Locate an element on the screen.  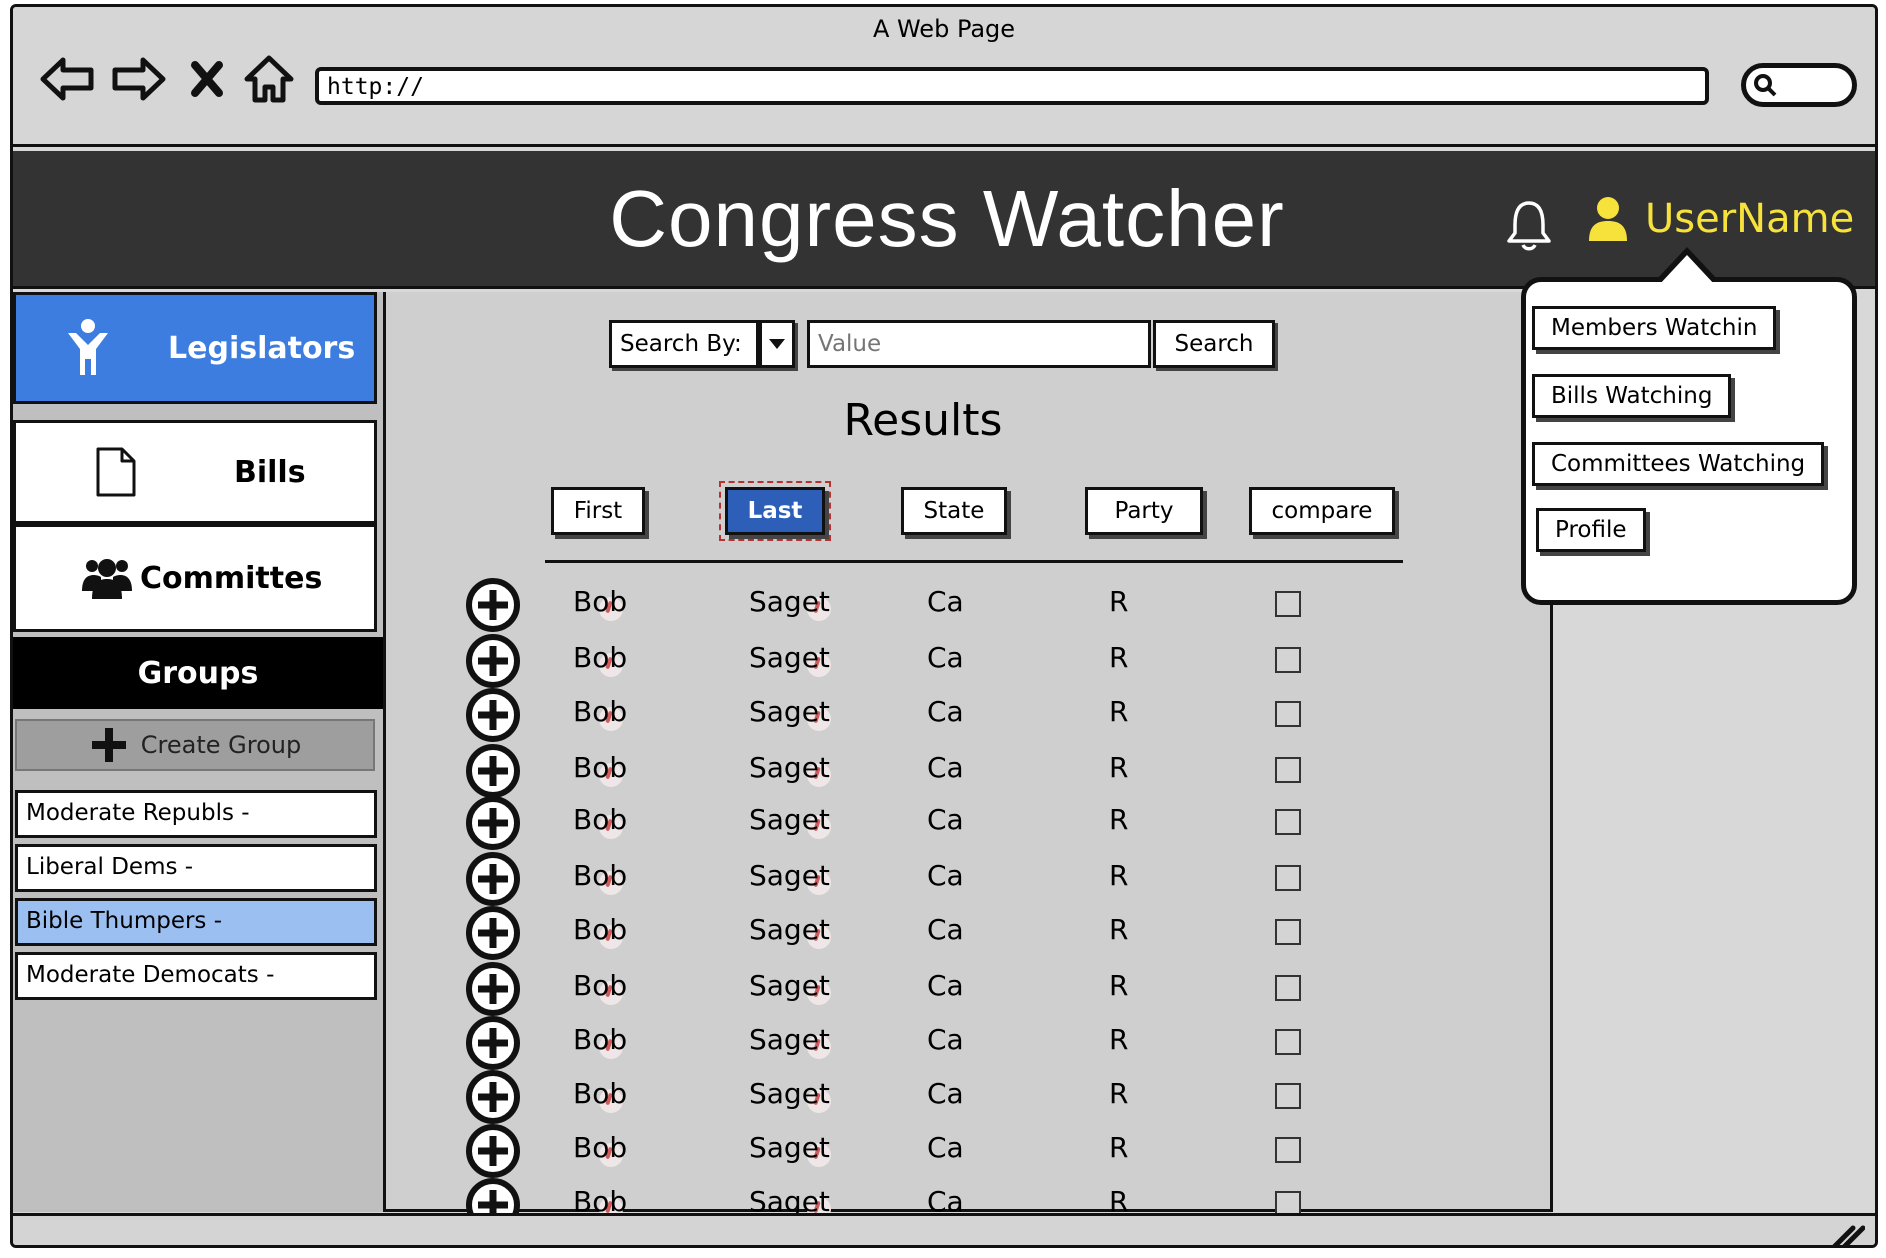
group-icon is located at coordinates (107, 579).